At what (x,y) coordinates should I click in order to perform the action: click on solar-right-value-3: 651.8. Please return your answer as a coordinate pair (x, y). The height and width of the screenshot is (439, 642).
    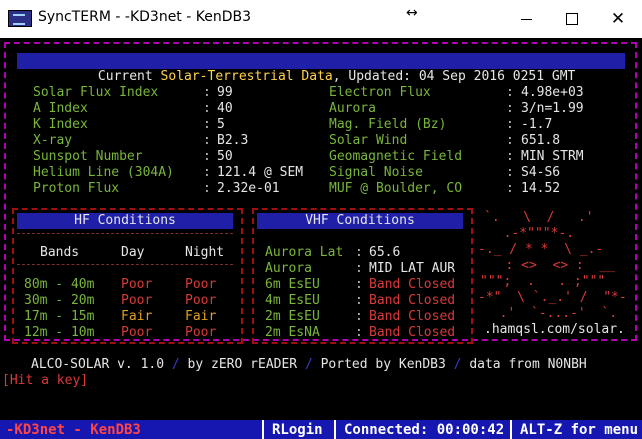
    Looking at the image, I should click on (541, 140).